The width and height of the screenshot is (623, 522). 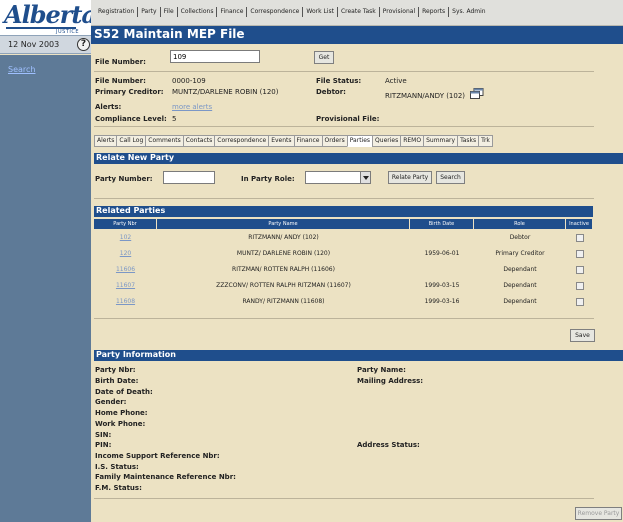 What do you see at coordinates (365, 177) in the screenshot?
I see `chevron-down-icon` at bounding box center [365, 177].